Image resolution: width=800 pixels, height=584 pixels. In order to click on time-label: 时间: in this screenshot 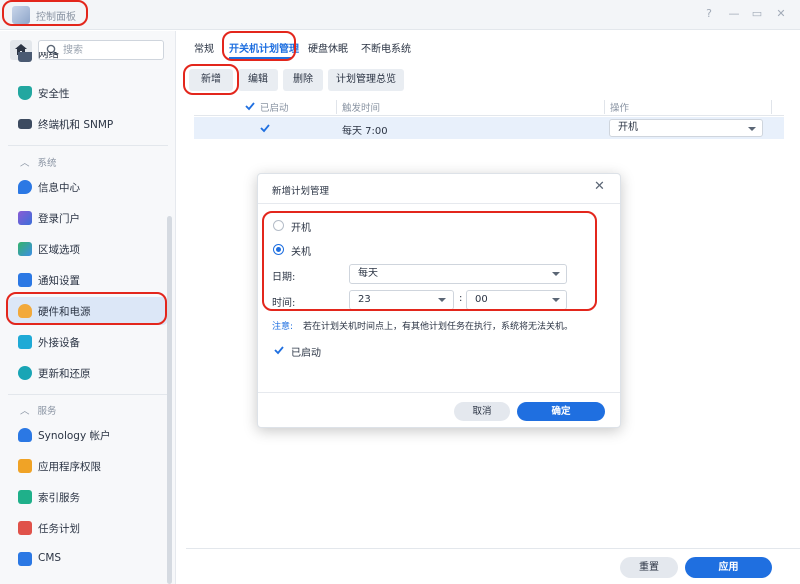, I will do `click(284, 303)`.